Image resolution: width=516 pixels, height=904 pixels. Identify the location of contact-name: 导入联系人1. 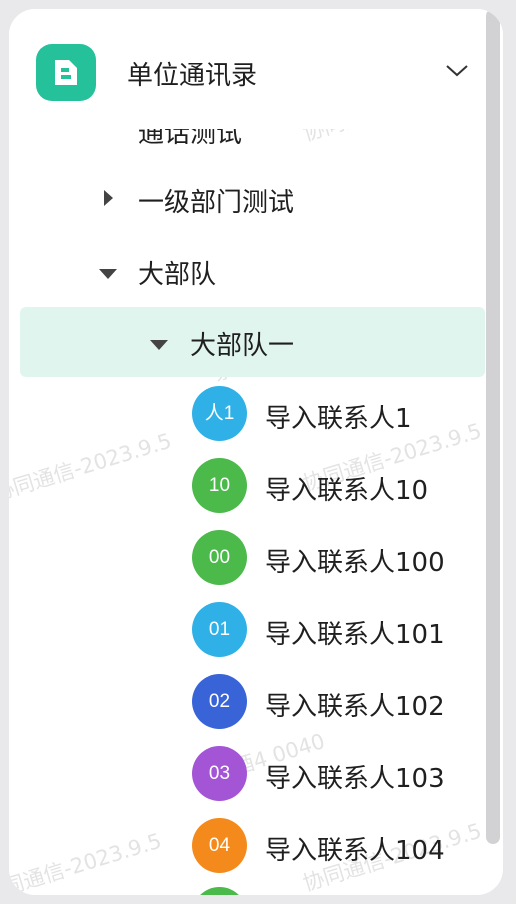
(338, 419).